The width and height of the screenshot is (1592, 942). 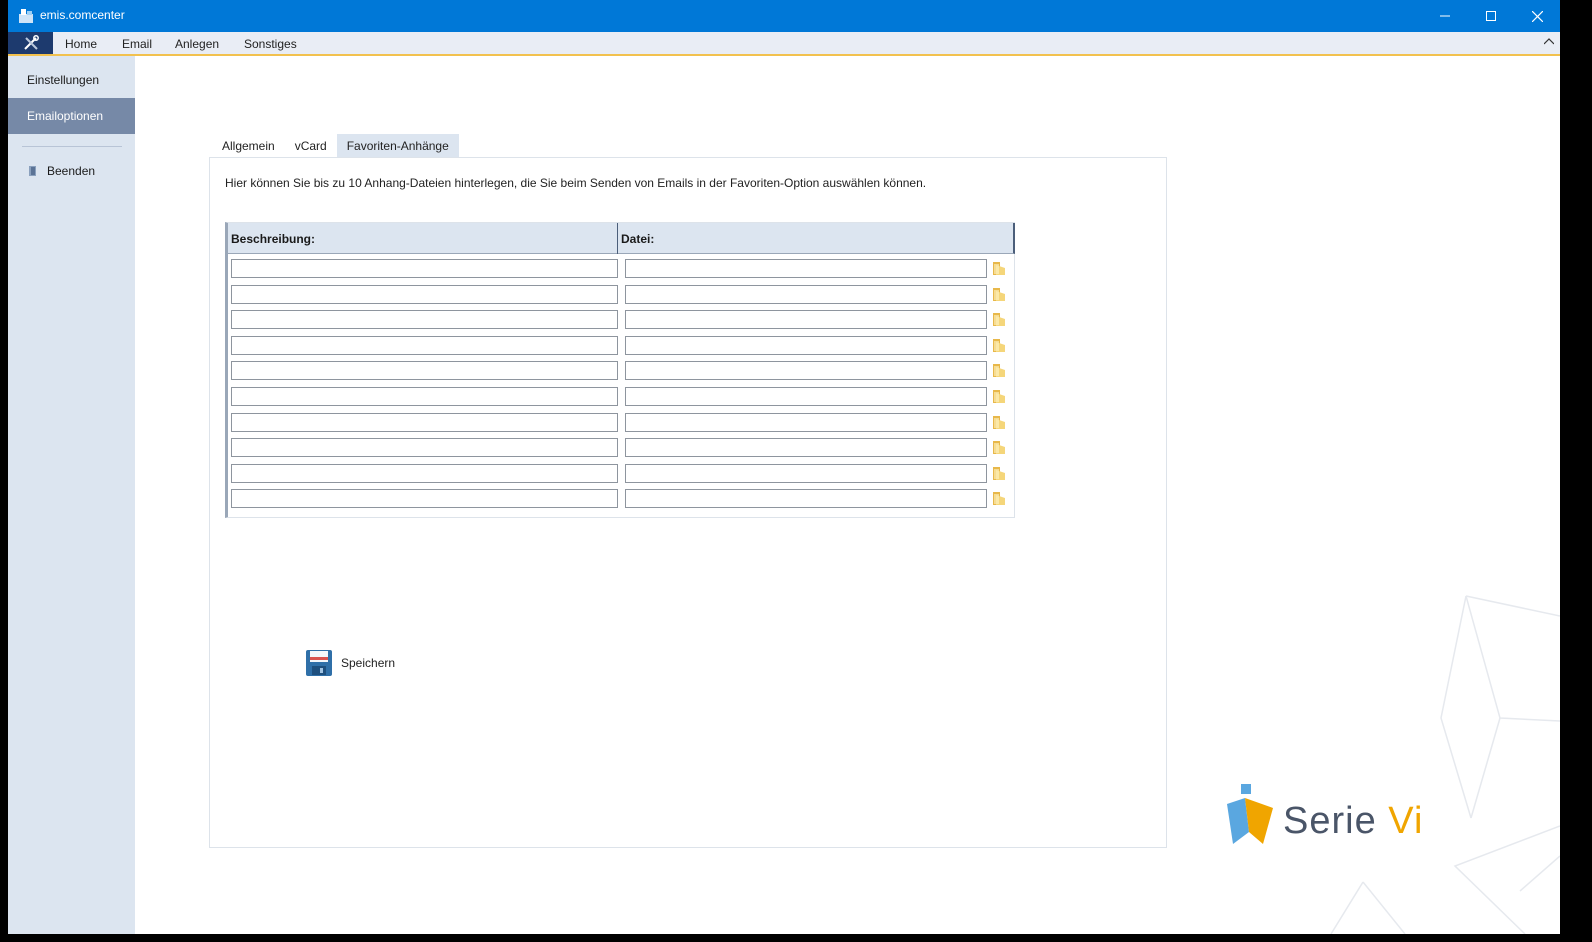 I want to click on sidebar-item-emailoptionen: Emailoptionen, so click(x=71, y=116).